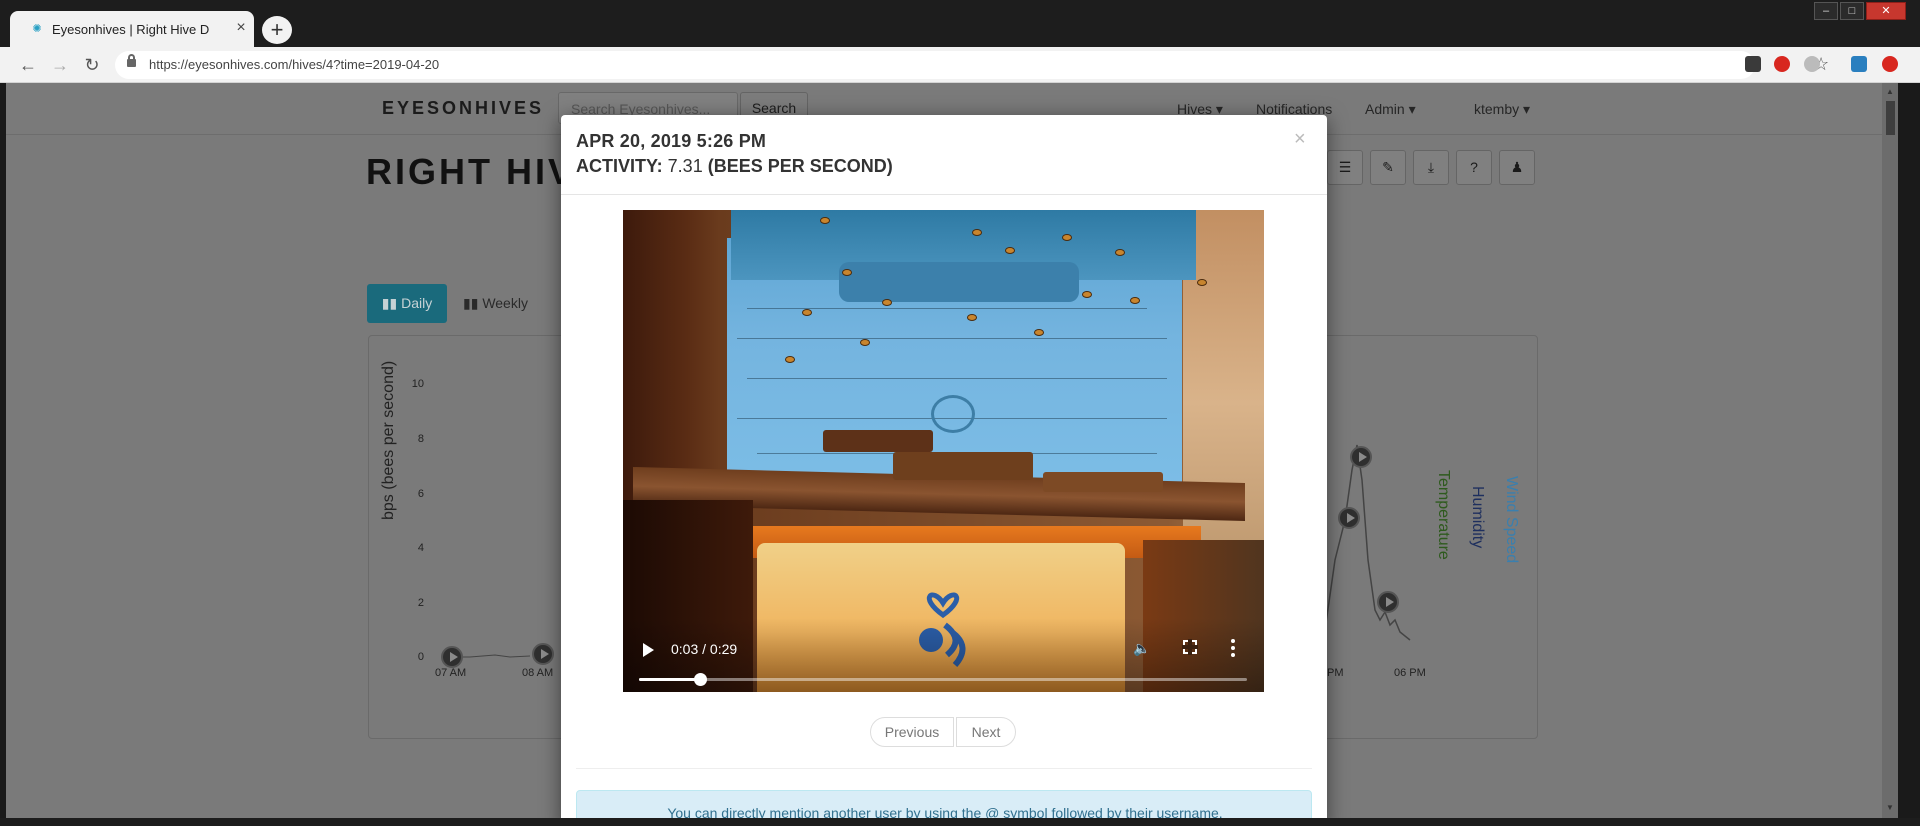 This screenshot has width=1920, height=826. I want to click on bee-icon: ♟, so click(1517, 167).